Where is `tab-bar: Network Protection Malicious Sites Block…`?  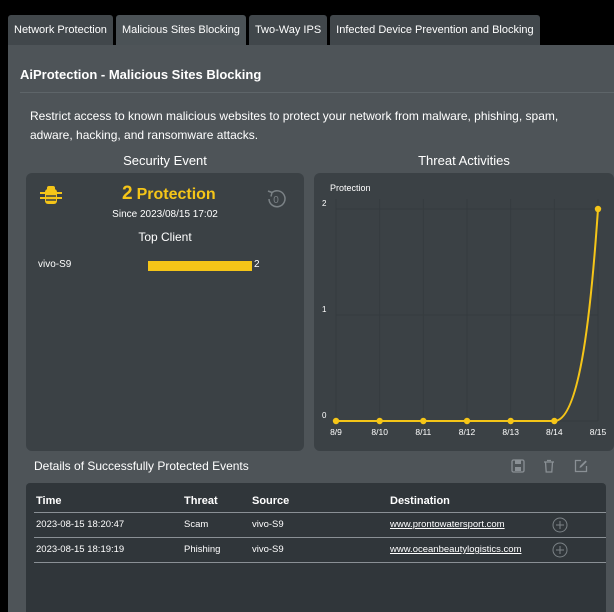 tab-bar: Network Protection Malicious Sites Block… is located at coordinates (275, 30).